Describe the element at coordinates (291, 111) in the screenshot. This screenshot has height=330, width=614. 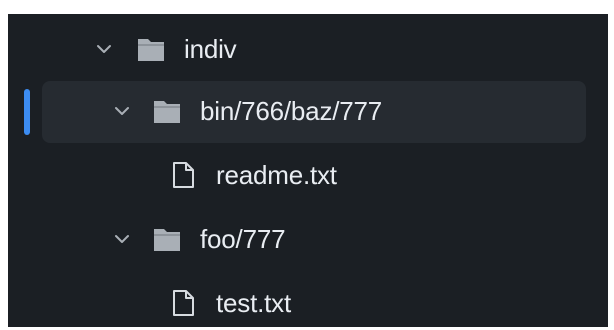
I see `tree-item-label: bin/766/baz/777` at that location.